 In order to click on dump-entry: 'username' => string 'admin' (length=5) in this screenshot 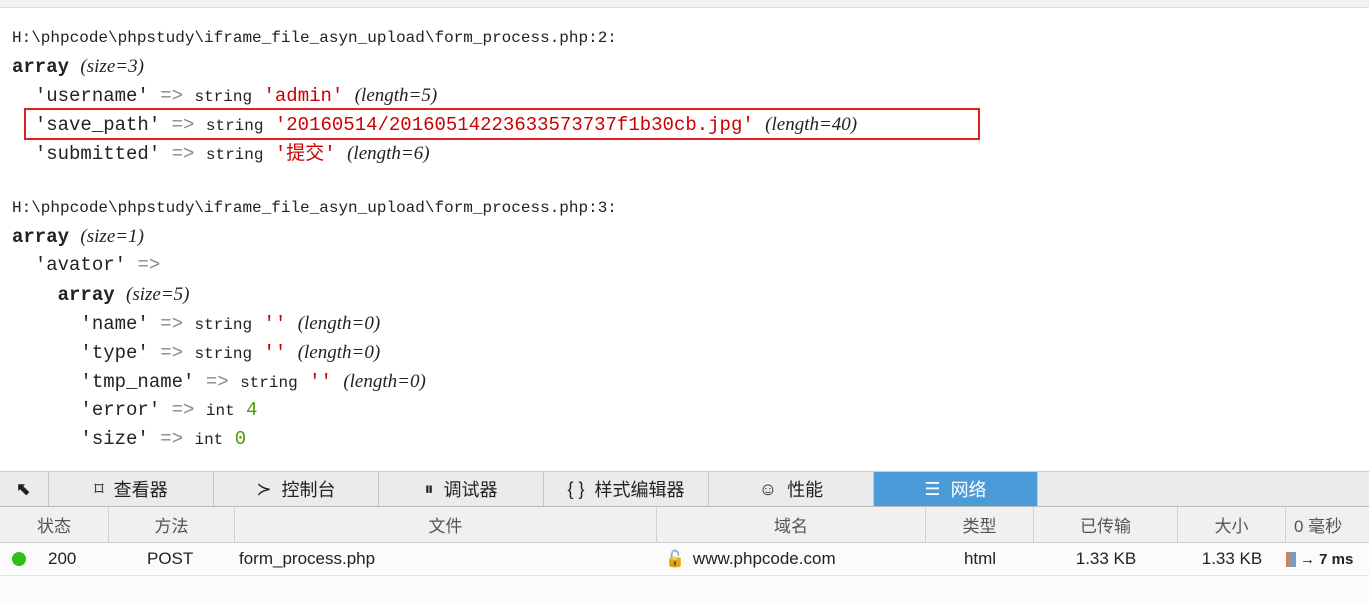, I will do `click(236, 96)`.